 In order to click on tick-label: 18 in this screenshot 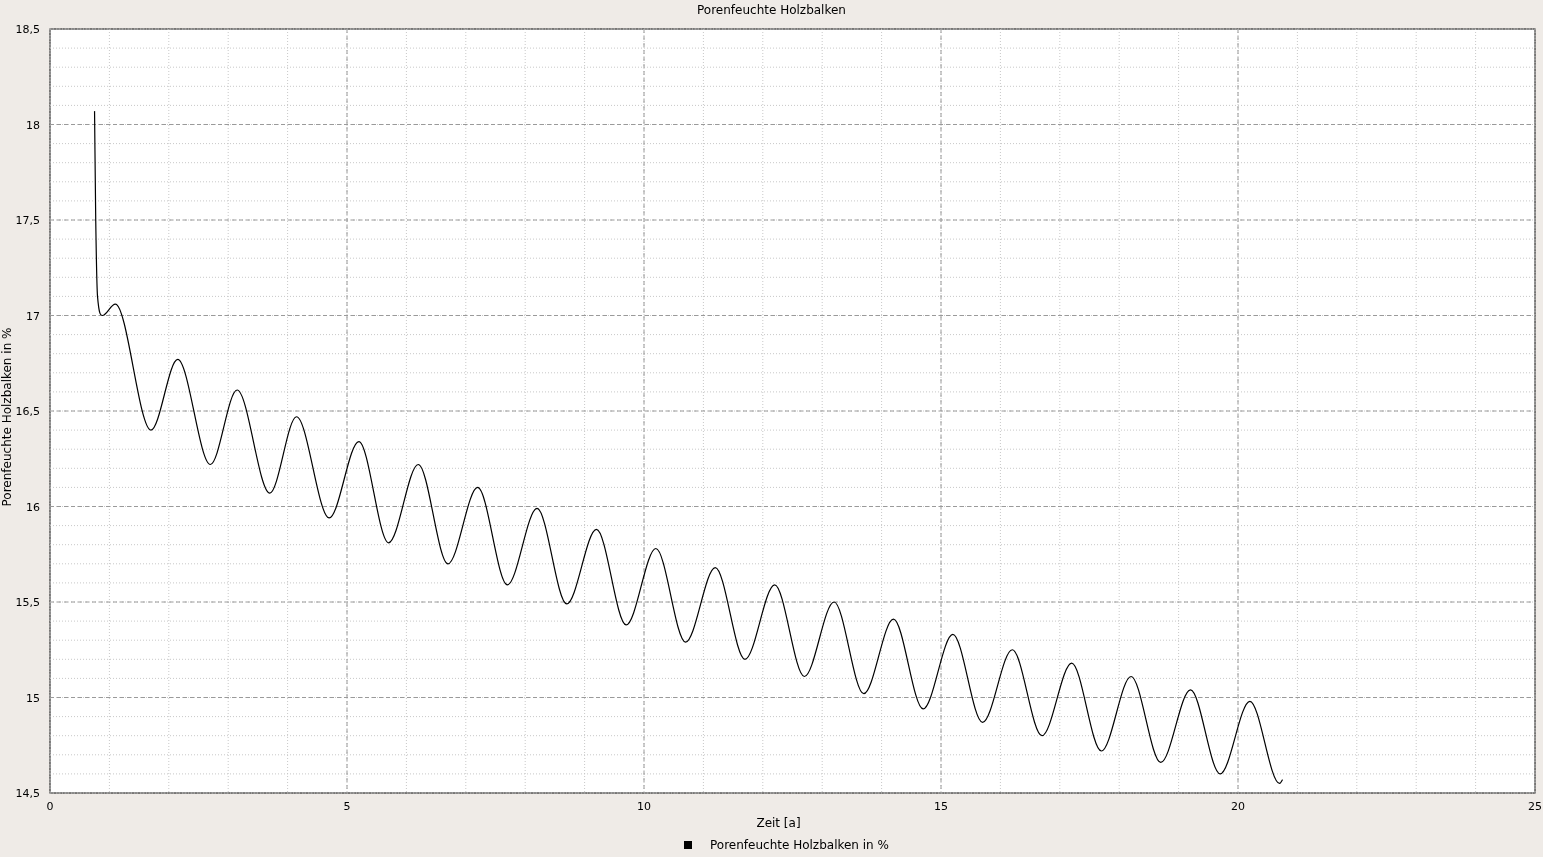, I will do `click(33, 125)`.